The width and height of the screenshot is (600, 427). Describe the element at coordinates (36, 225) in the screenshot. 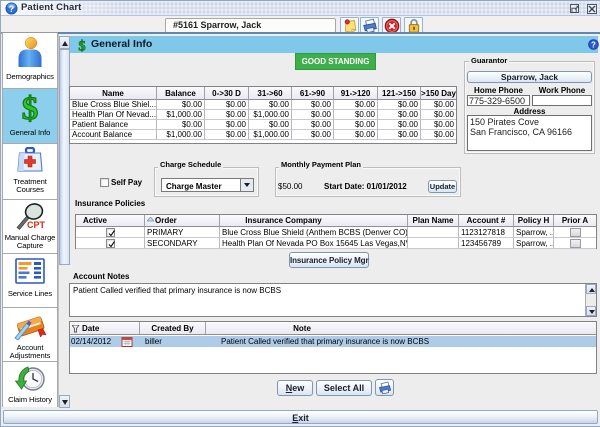

I see `svg-text: CPT` at that location.